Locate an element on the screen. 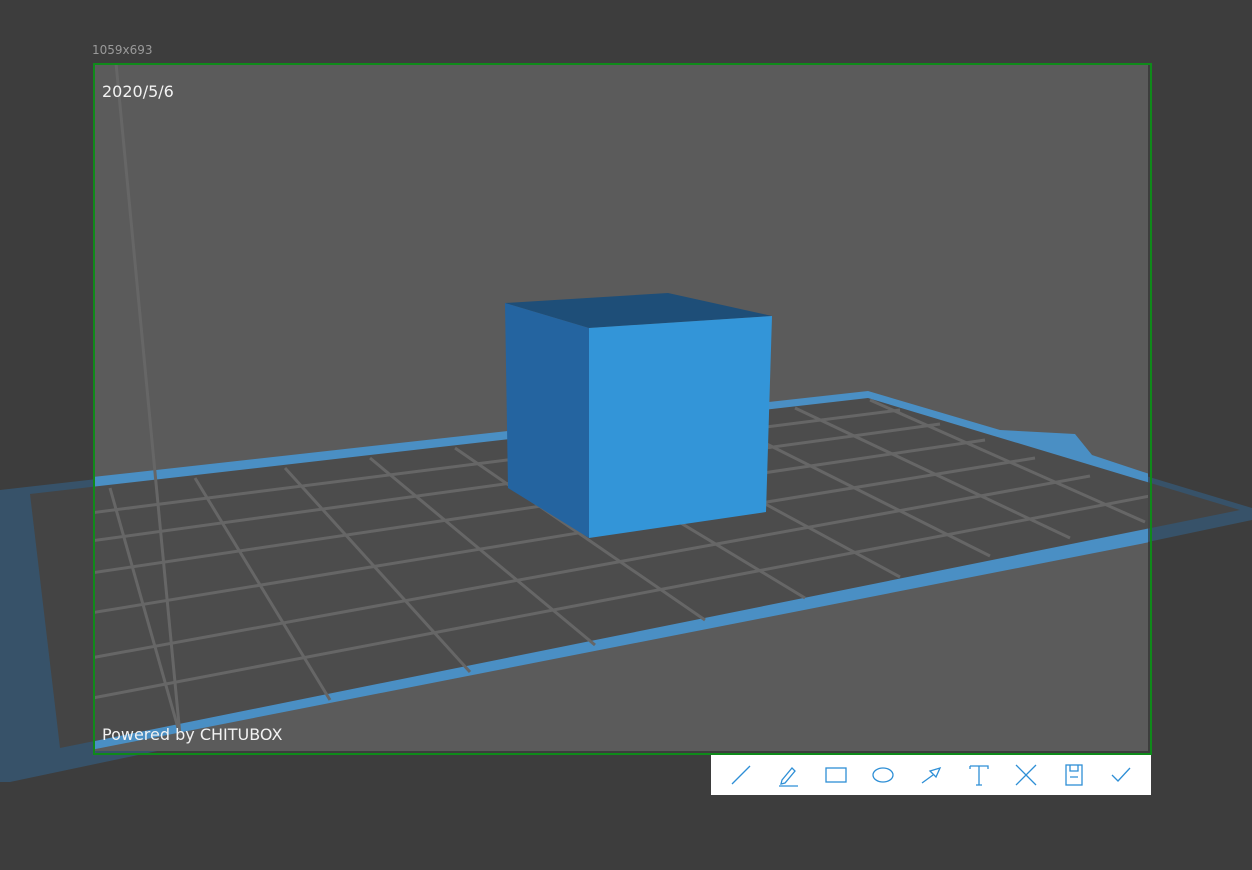  close-icon is located at coordinates (1026, 775).